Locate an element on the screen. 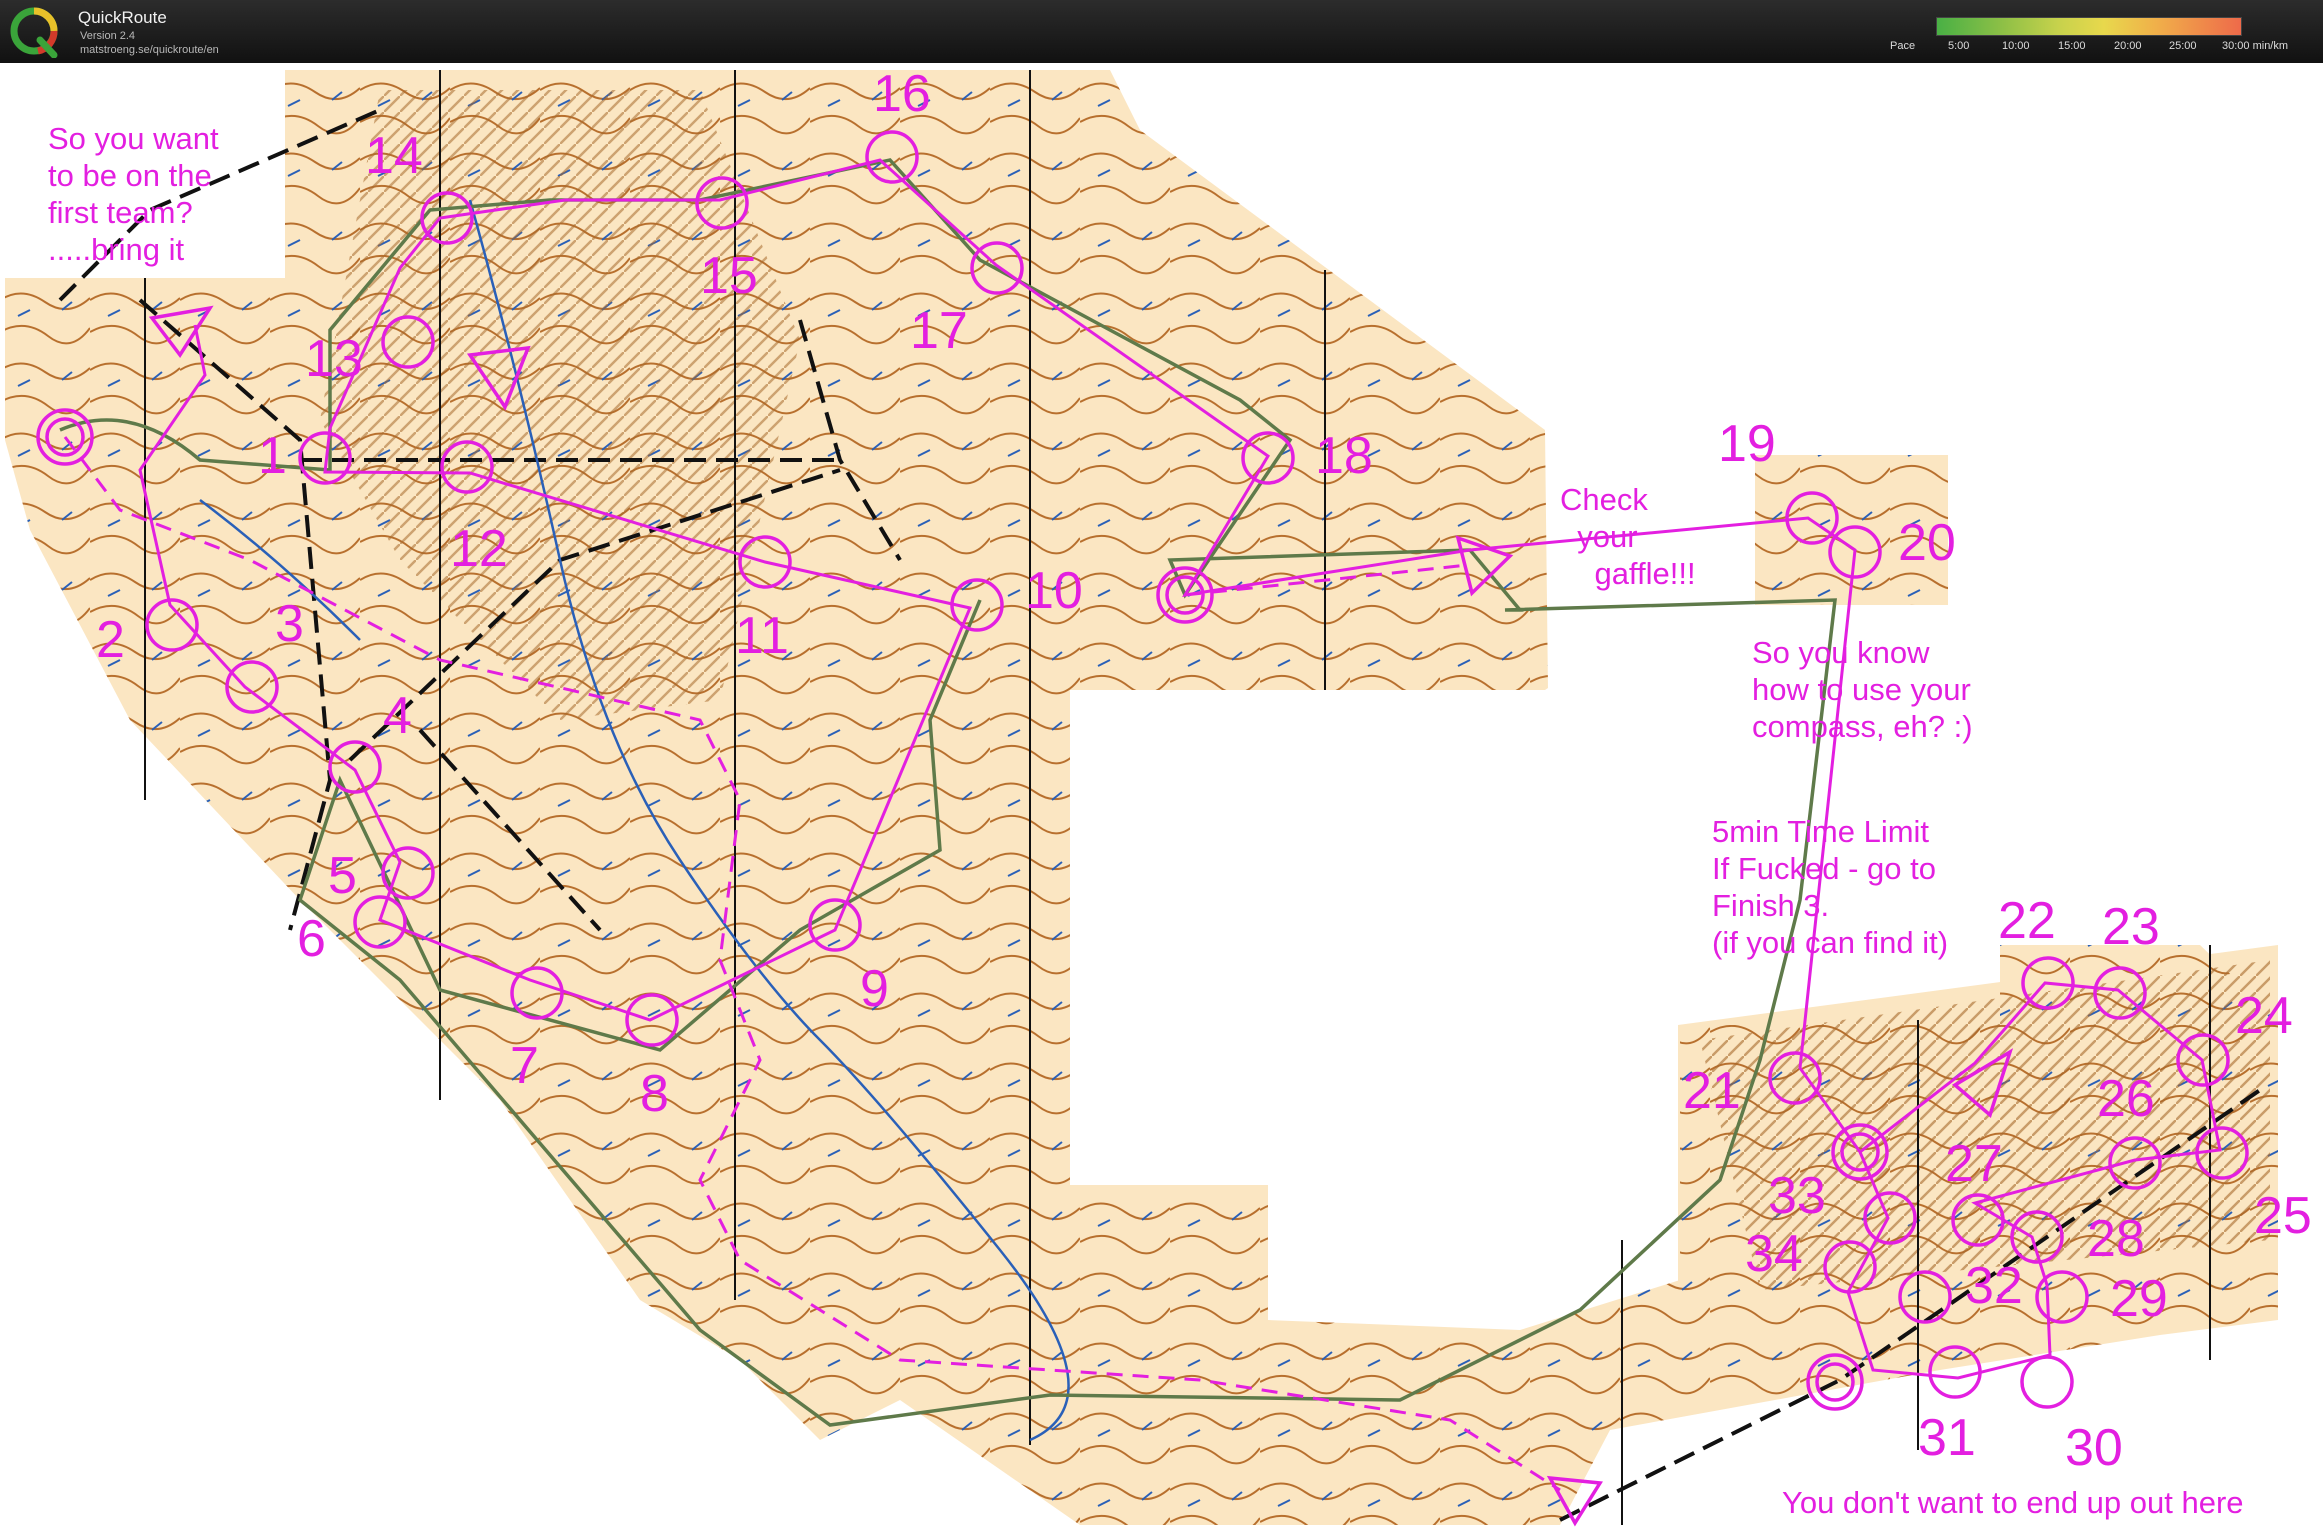  control-label-34: 34 is located at coordinates (1774, 1254).